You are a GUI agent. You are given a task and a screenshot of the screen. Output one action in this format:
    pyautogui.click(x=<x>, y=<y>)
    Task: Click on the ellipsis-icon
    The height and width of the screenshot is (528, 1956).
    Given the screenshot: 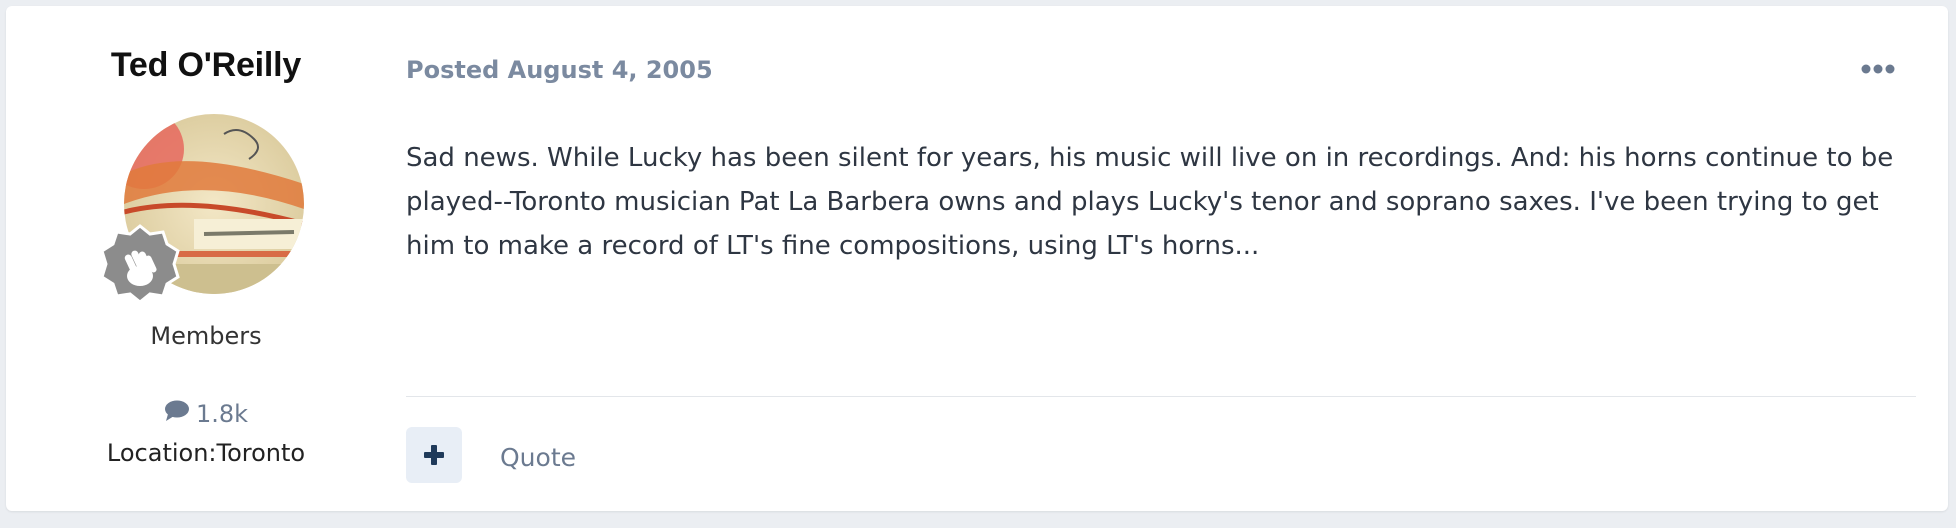 What is the action you would take?
    pyautogui.click(x=1878, y=69)
    